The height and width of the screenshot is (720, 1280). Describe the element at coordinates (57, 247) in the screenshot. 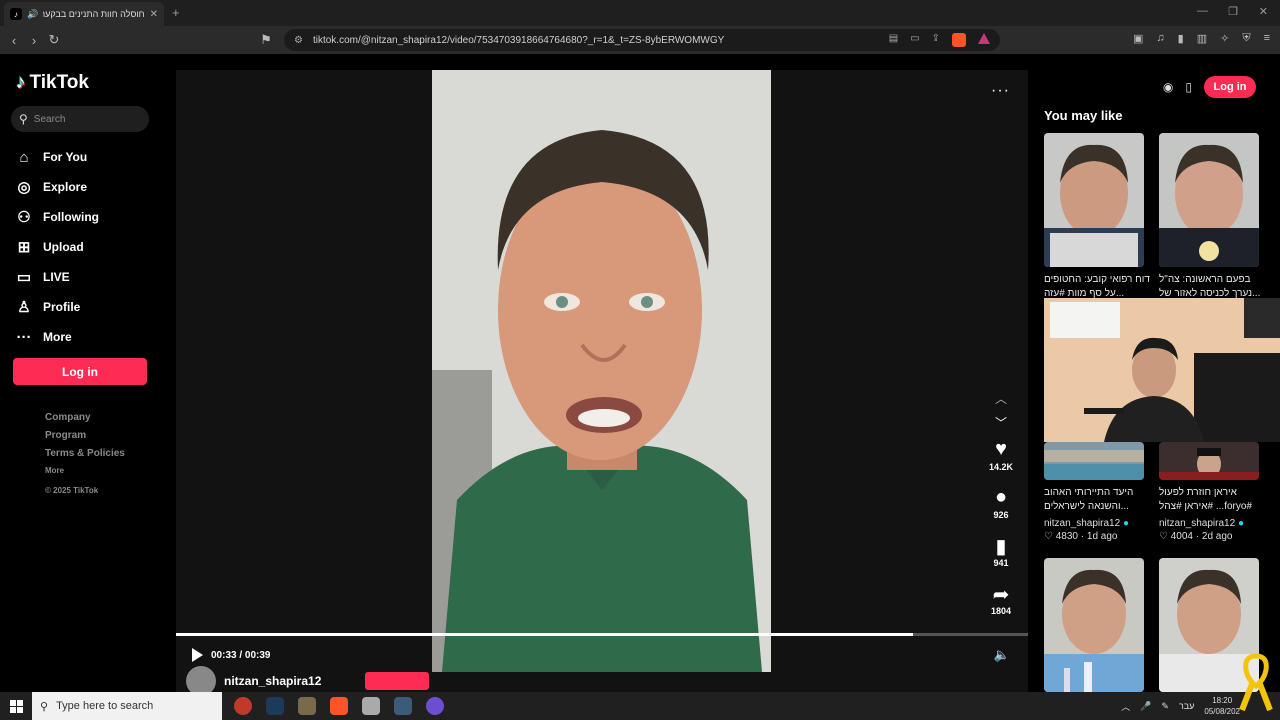

I see `sidebar-item-upload: ⊞ Upload` at that location.